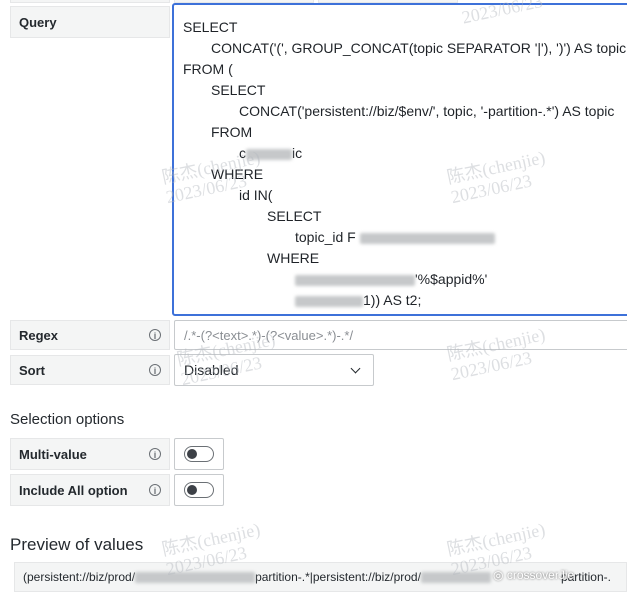  I want to click on include-all-toggle-wrapper, so click(199, 490).